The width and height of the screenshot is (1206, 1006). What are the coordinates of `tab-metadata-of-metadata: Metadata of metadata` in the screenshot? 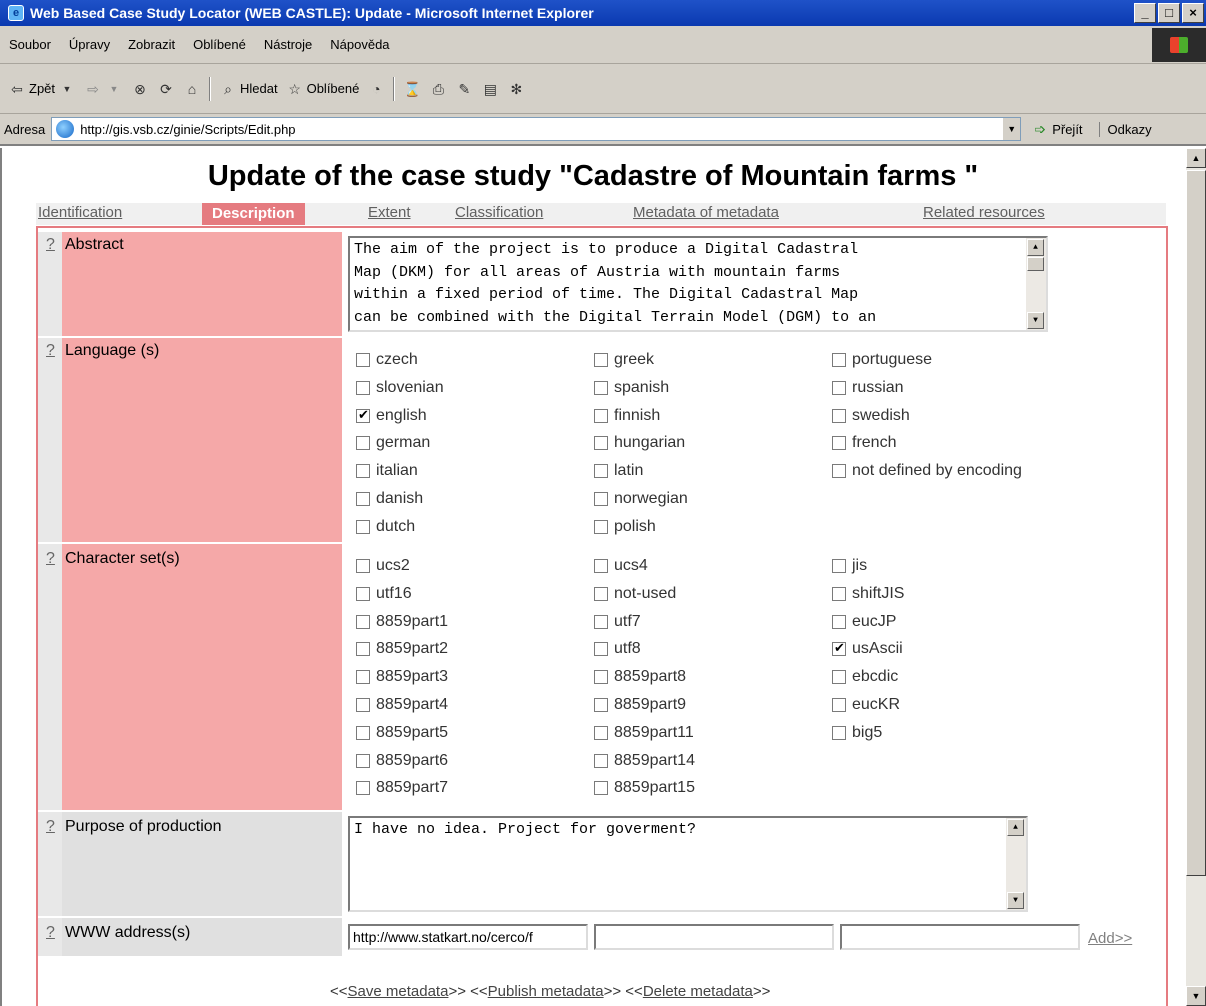 It's located at (706, 212).